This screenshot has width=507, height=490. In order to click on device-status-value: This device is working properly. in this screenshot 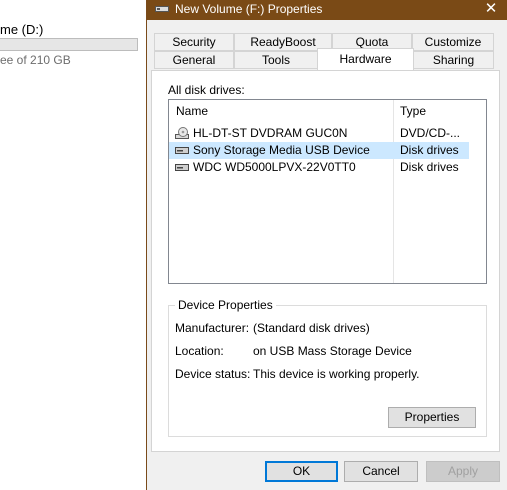, I will do `click(336, 374)`.